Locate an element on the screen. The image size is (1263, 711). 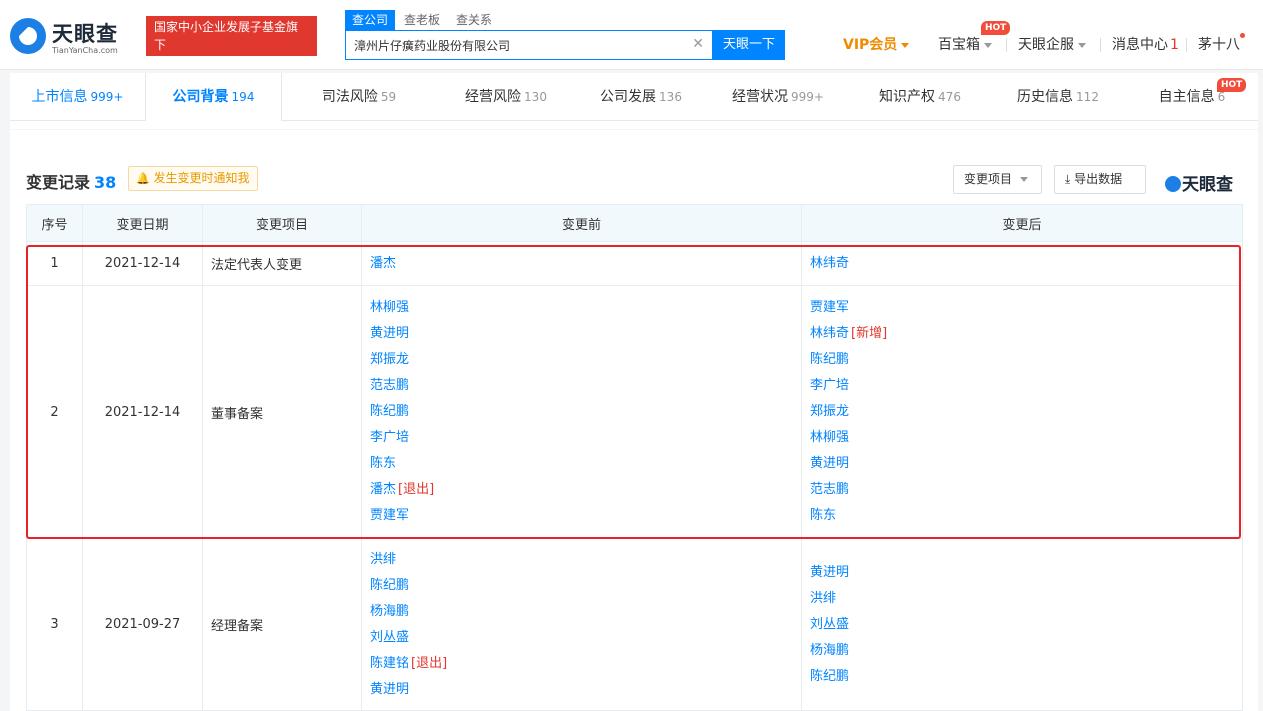
person-link: 陈建铭 [退出] is located at coordinates (581, 664).